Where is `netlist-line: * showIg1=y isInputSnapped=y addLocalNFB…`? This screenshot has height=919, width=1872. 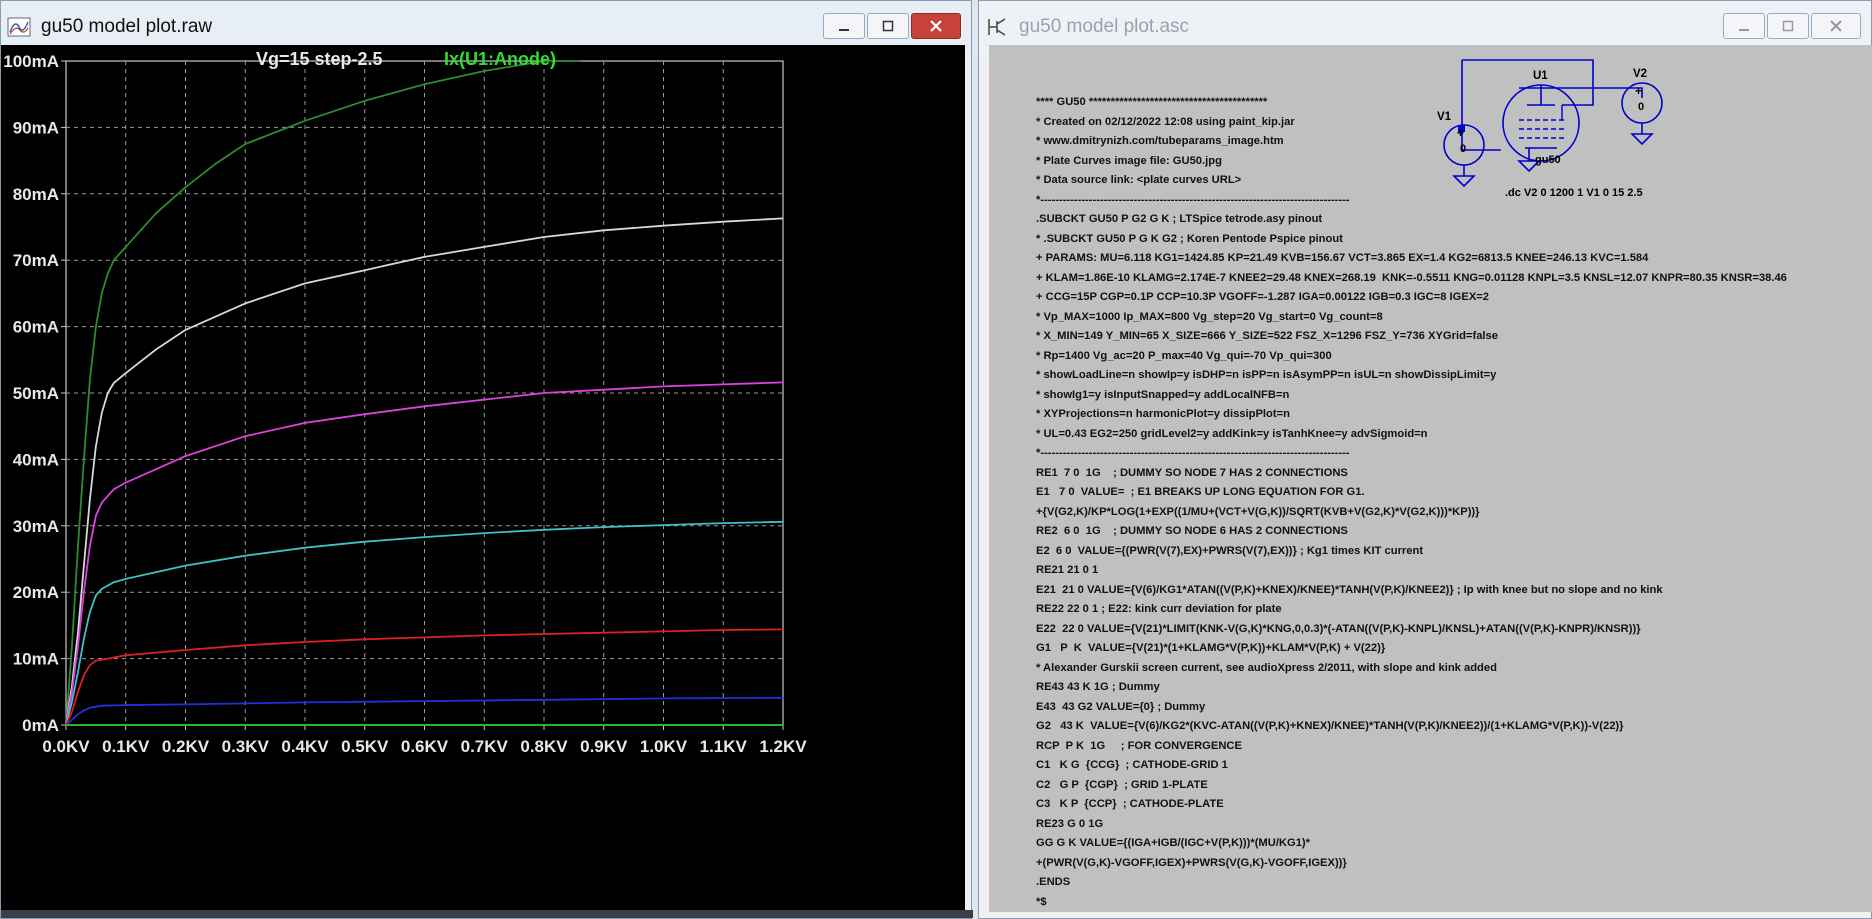 netlist-line: * showIg1=y isInputSnapped=y addLocalNFB… is located at coordinates (1163, 394).